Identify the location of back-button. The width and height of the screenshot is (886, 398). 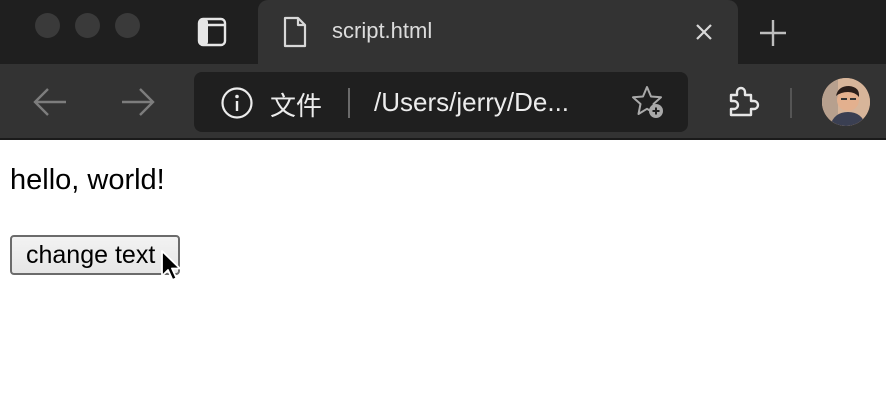
(50, 102).